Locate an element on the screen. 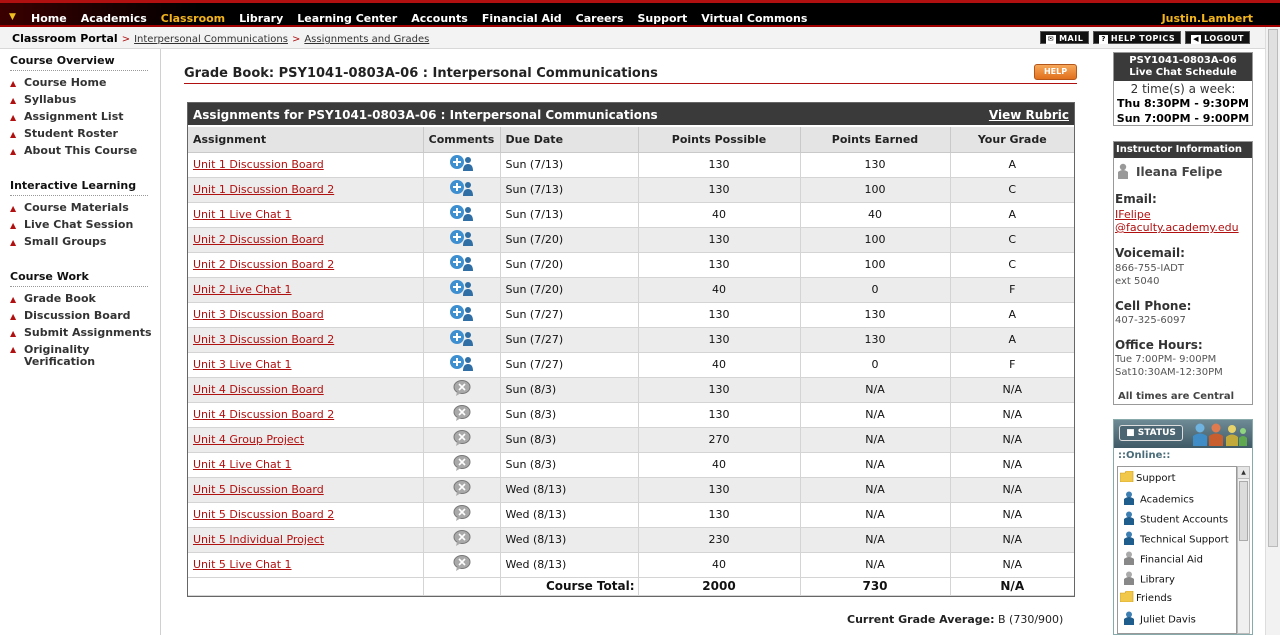 The width and height of the screenshot is (1280, 635). sidebar-item-small-groups: ▲ Small Groups is located at coordinates (58, 242).